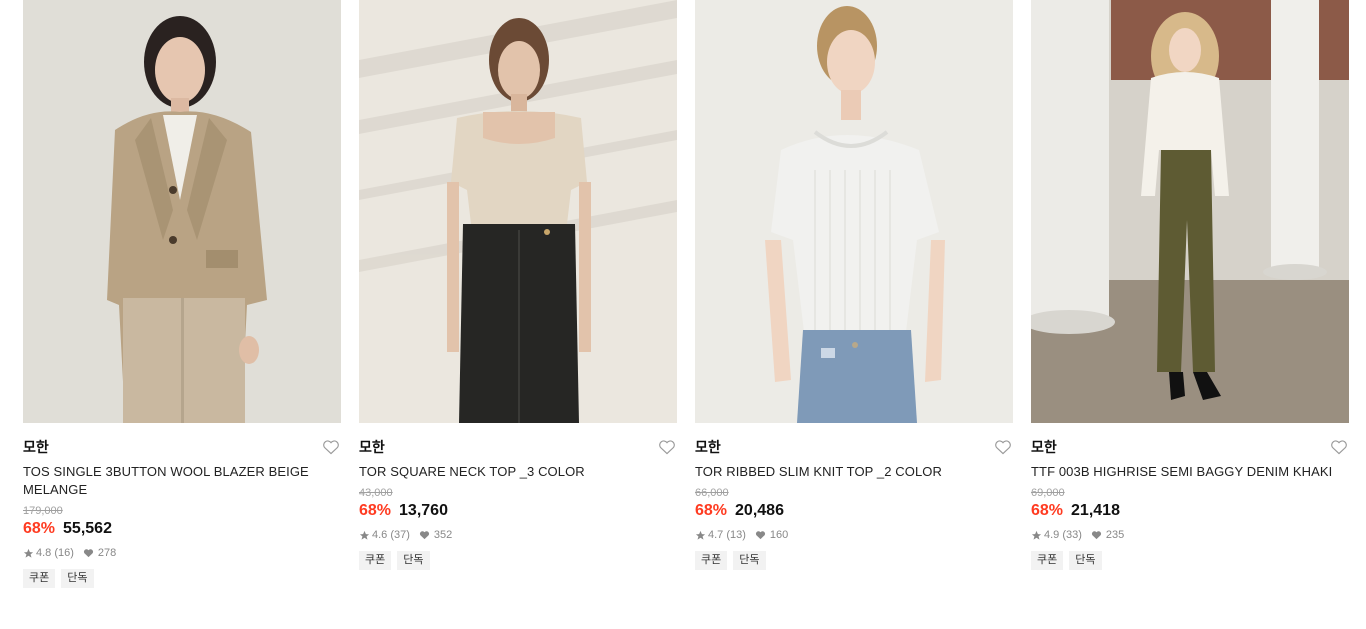 The image size is (1366, 629). I want to click on sale-price: 55,562, so click(87, 528).